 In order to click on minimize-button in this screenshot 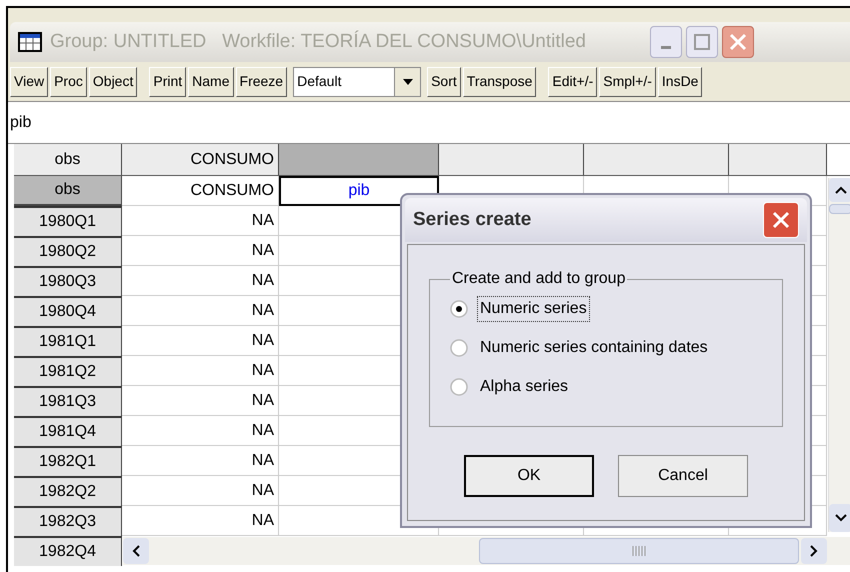, I will do `click(666, 42)`.